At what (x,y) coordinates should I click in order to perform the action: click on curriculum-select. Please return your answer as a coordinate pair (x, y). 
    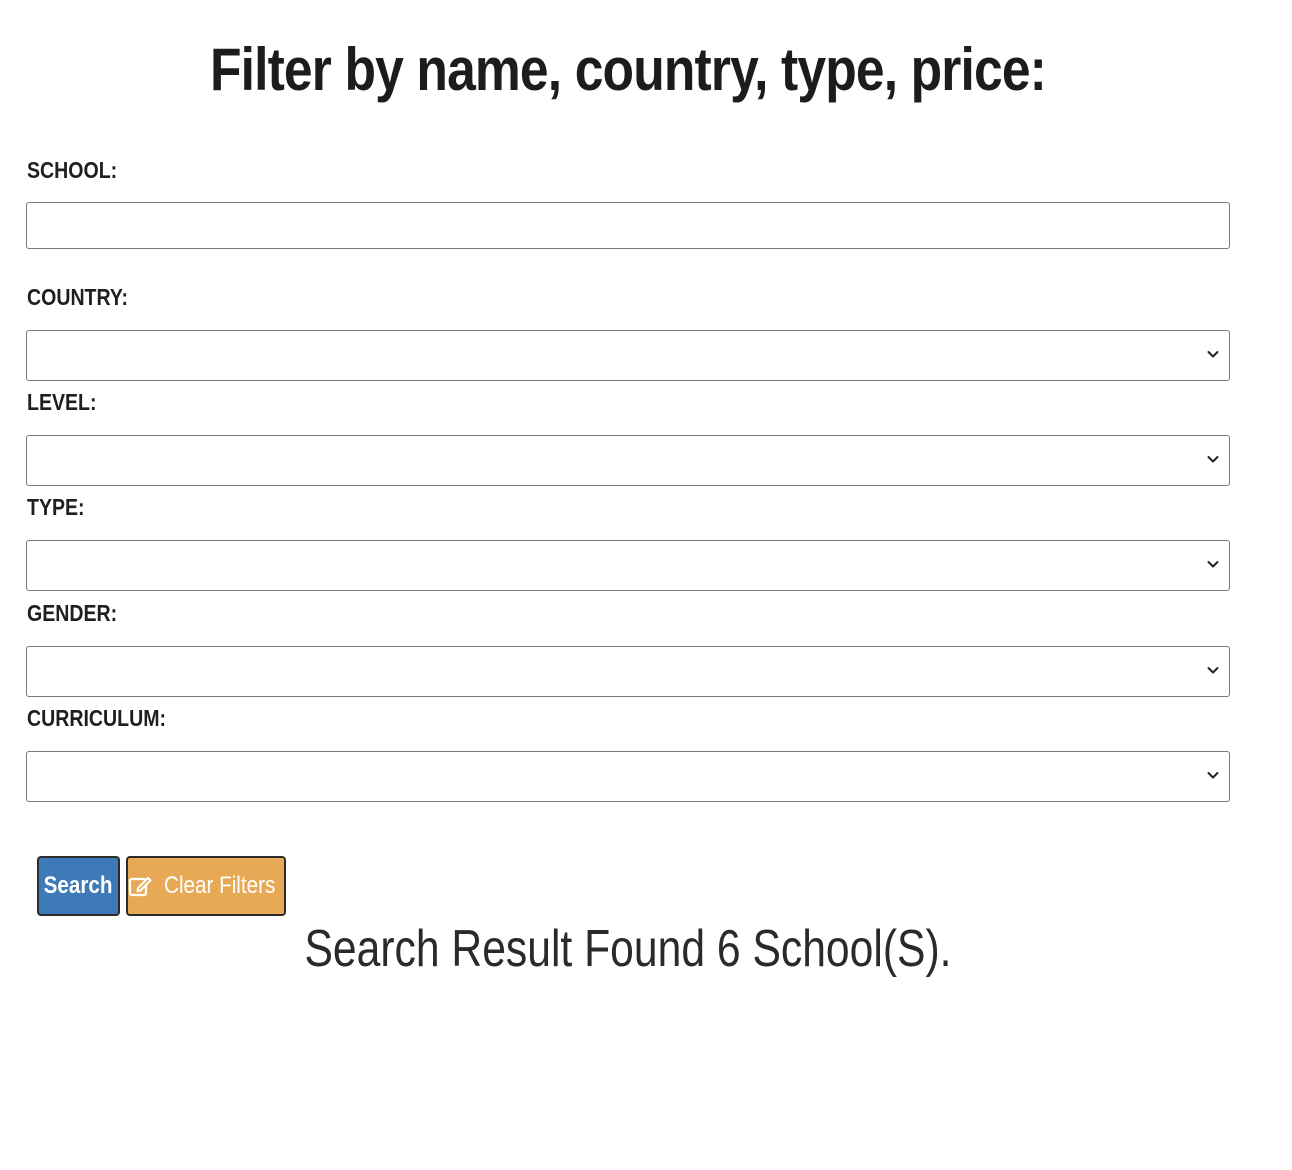
    Looking at the image, I should click on (628, 776).